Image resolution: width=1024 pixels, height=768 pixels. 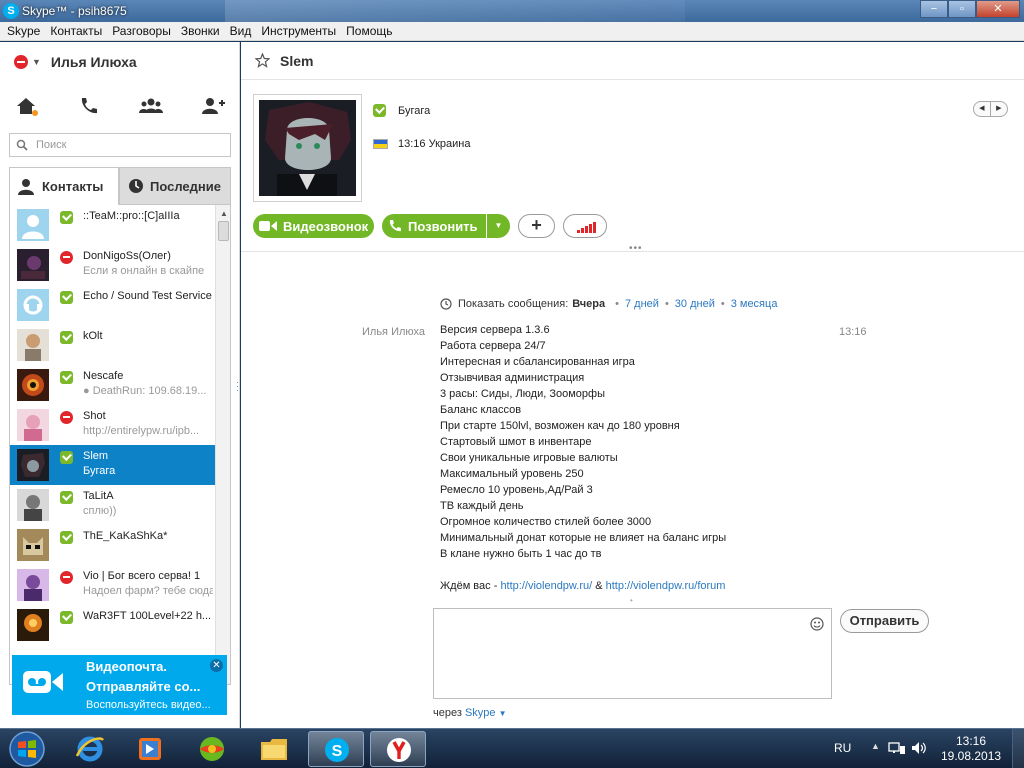 What do you see at coordinates (446, 304) in the screenshot?
I see `history-clock-icon` at bounding box center [446, 304].